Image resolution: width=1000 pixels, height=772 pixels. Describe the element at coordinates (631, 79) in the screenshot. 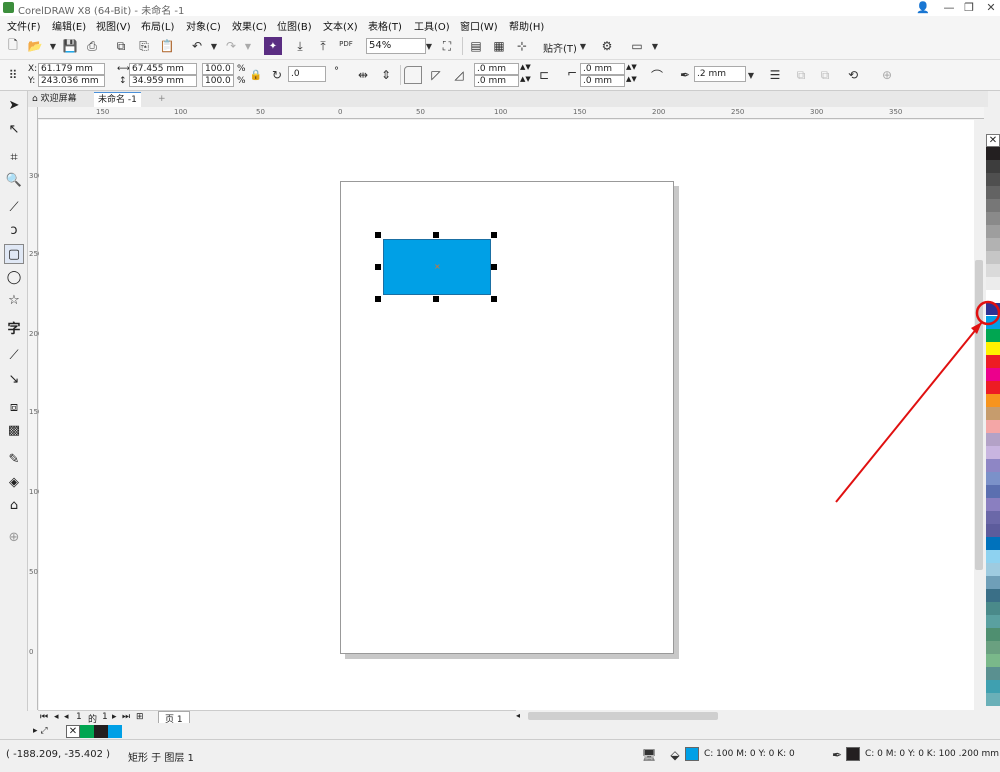

I see `corner-br-spin-icon: ▲▼` at that location.